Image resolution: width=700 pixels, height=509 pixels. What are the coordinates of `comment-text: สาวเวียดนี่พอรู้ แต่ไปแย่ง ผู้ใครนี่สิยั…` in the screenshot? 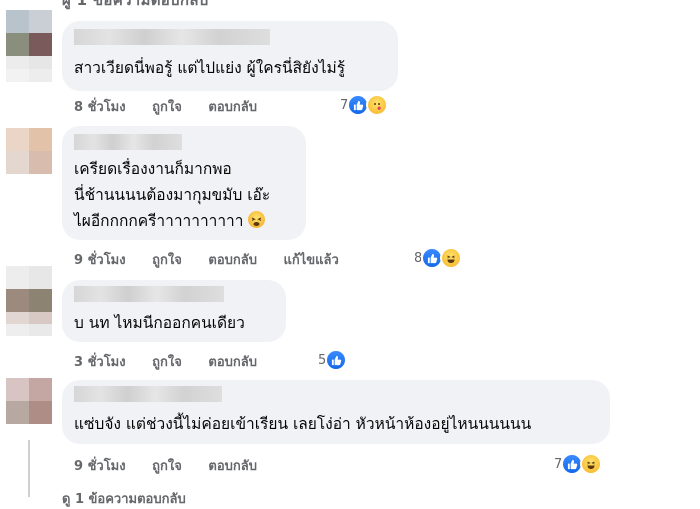 It's located at (210, 68).